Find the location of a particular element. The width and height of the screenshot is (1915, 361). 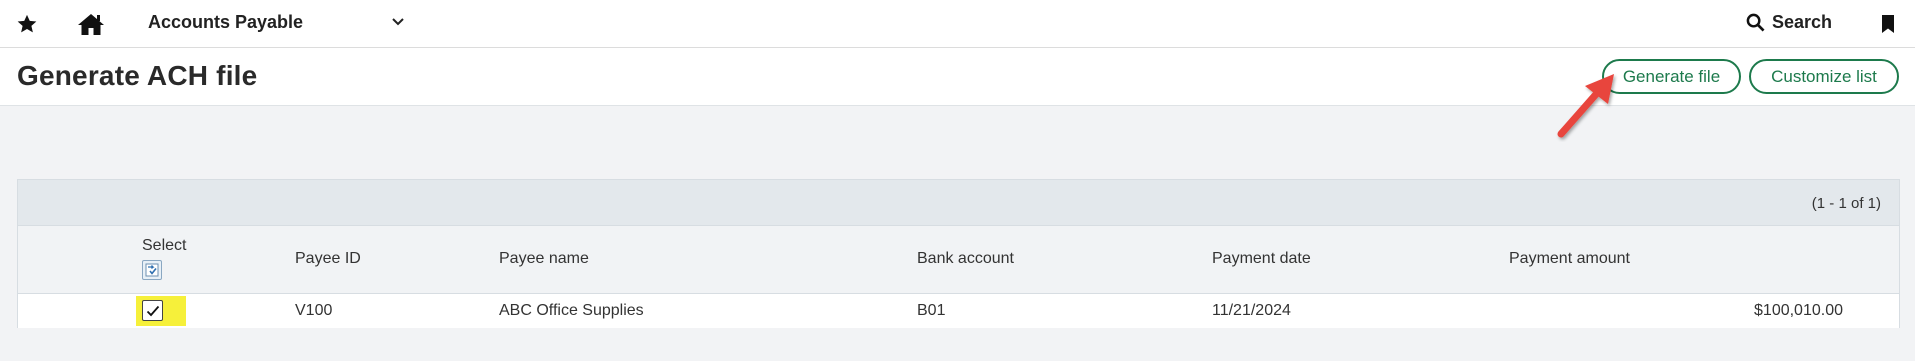

top-nav-bar: Accounts Payable Search is located at coordinates (957, 24).